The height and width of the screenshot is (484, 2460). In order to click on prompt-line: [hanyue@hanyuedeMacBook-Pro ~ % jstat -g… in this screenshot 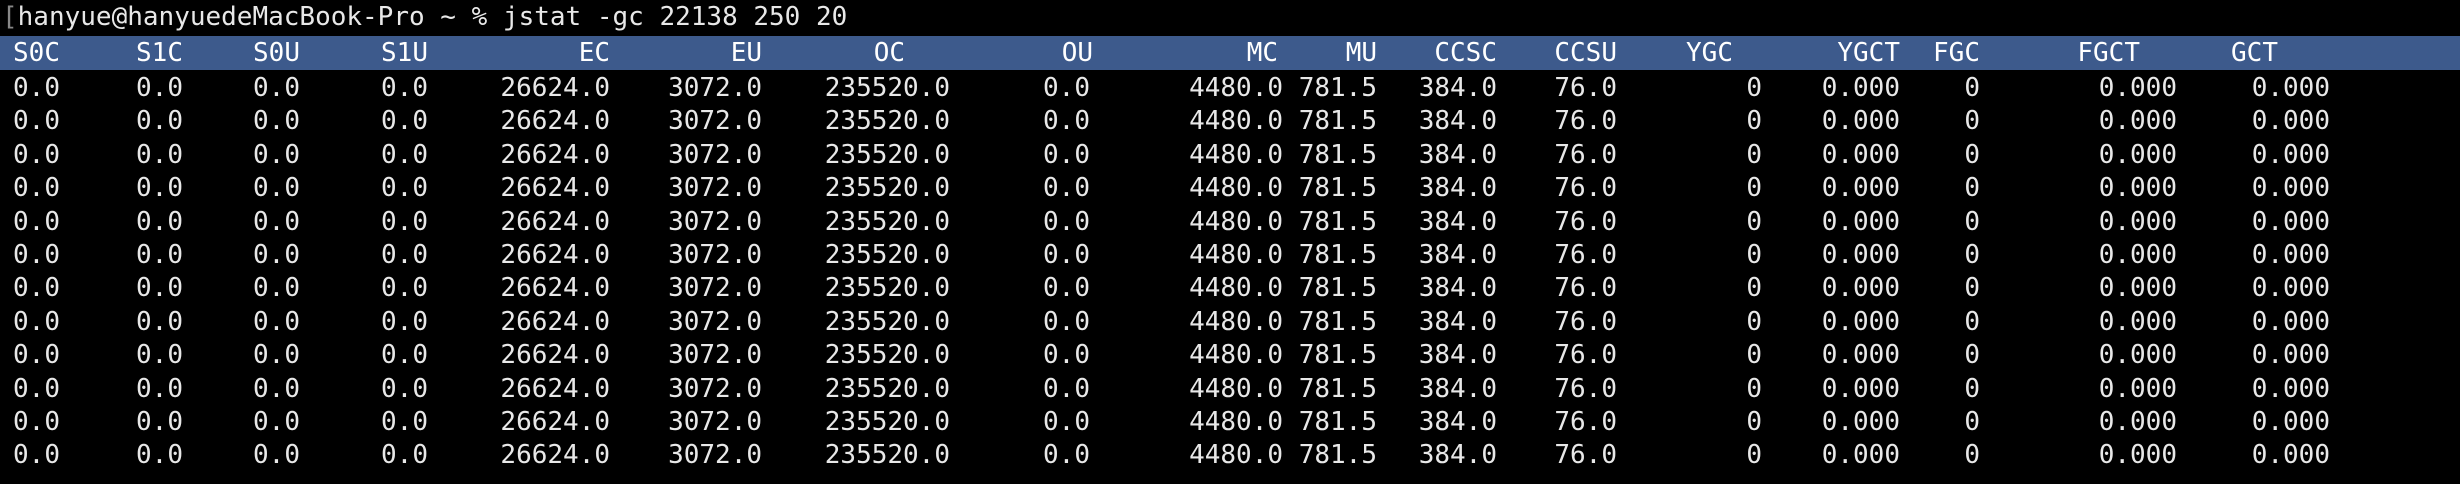, I will do `click(424, 17)`.